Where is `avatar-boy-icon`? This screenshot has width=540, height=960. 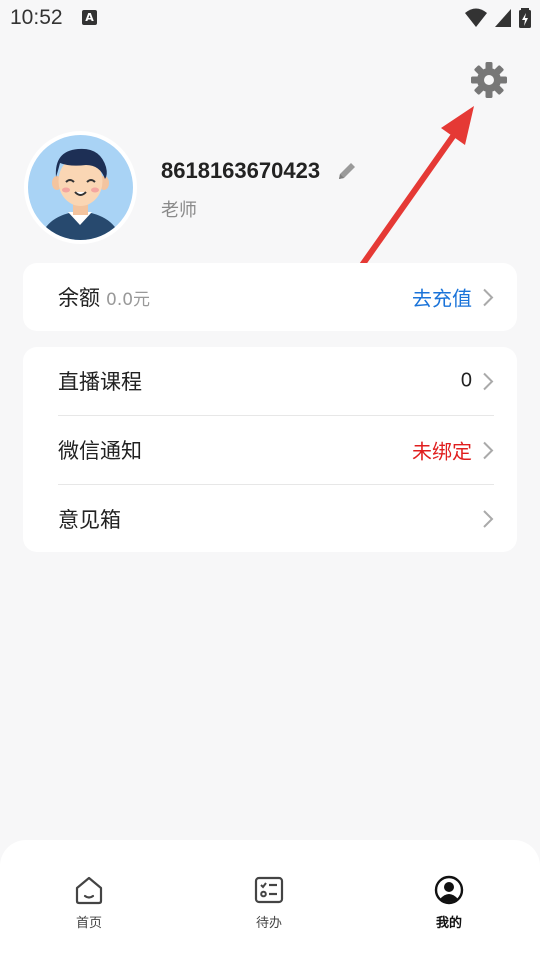
avatar-boy-icon is located at coordinates (80, 187).